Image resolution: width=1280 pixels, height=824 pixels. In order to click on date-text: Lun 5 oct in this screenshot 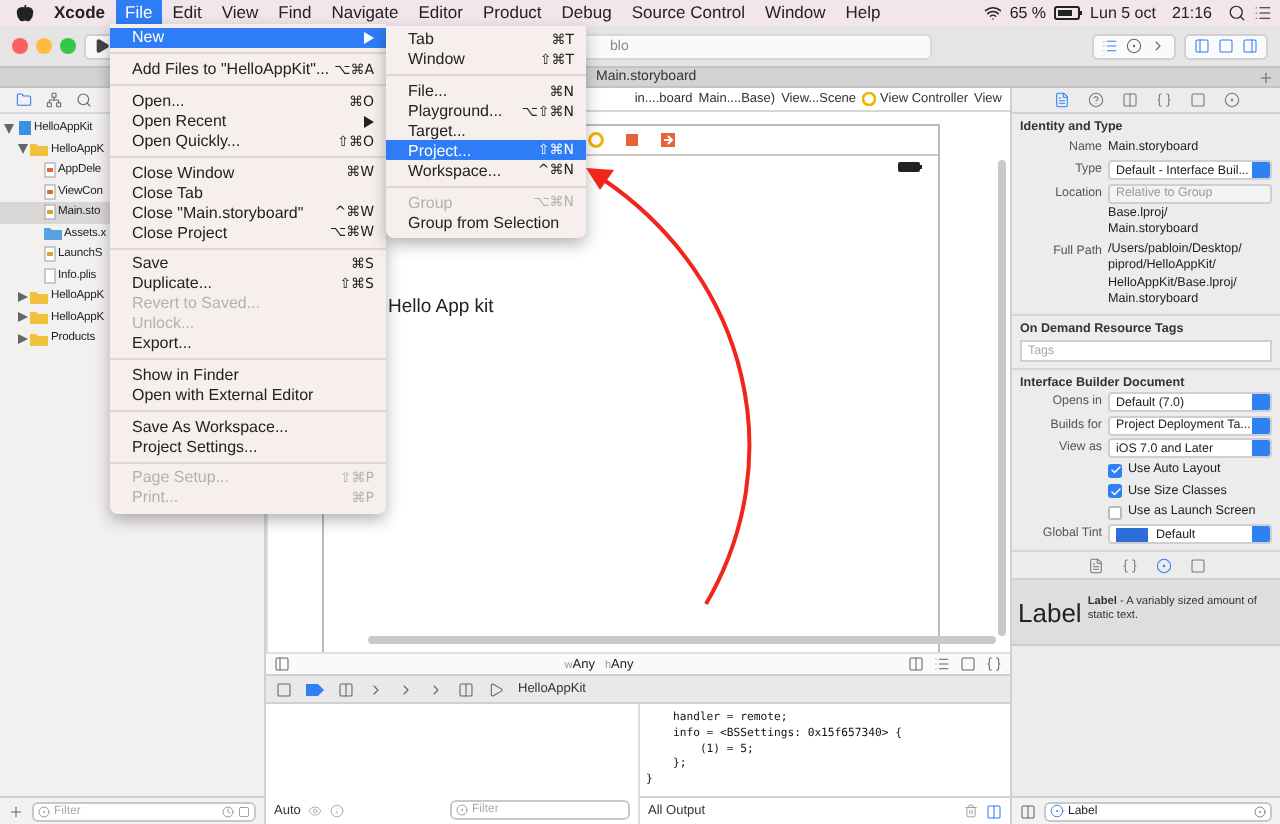, I will do `click(1123, 13)`.